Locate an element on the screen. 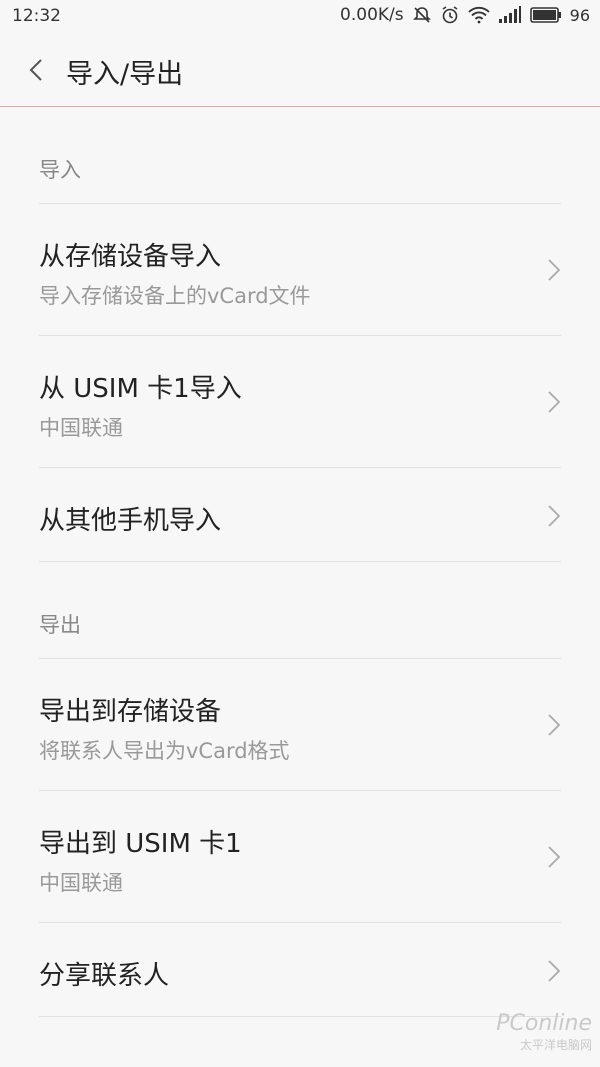 This screenshot has height=1067, width=600. item-title: 从存储设备导入 is located at coordinates (130, 257).